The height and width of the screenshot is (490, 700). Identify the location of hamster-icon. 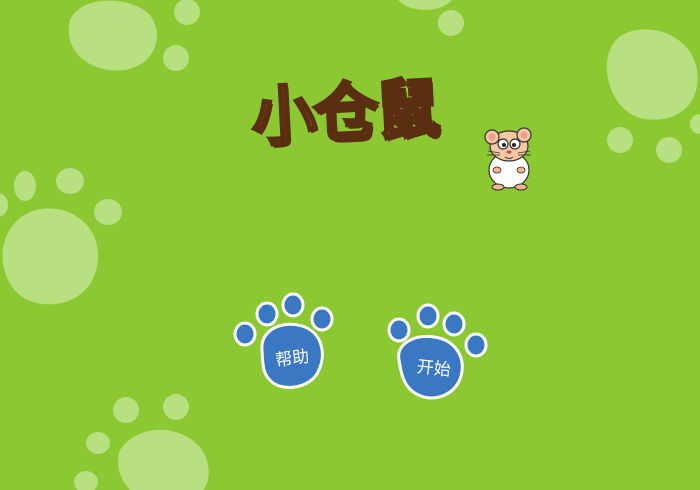
(508, 159).